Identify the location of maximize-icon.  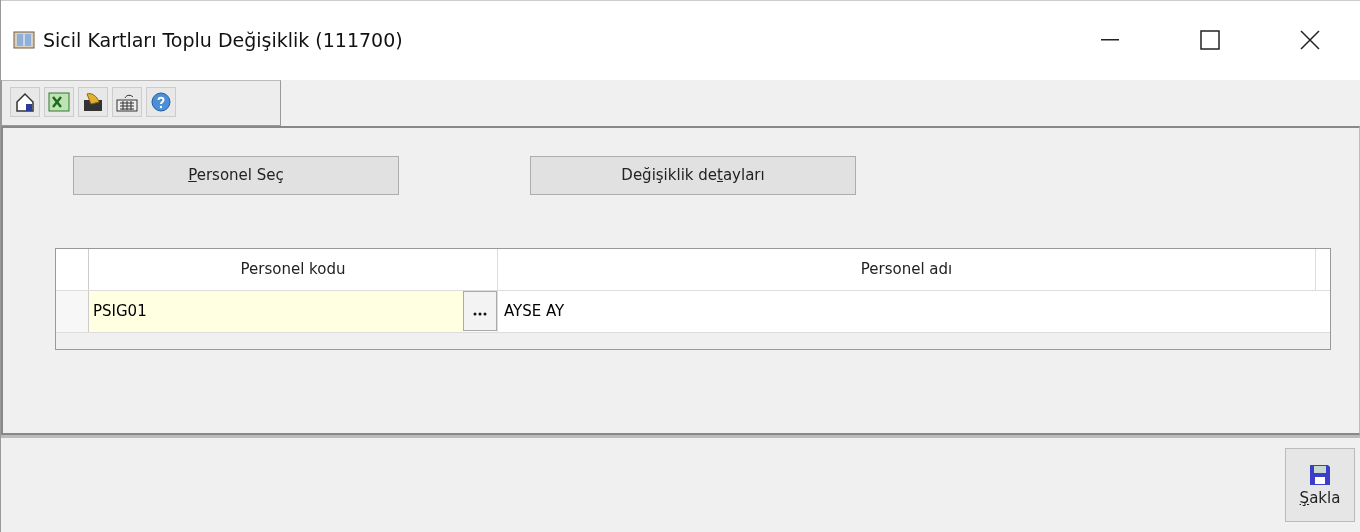
(1210, 40).